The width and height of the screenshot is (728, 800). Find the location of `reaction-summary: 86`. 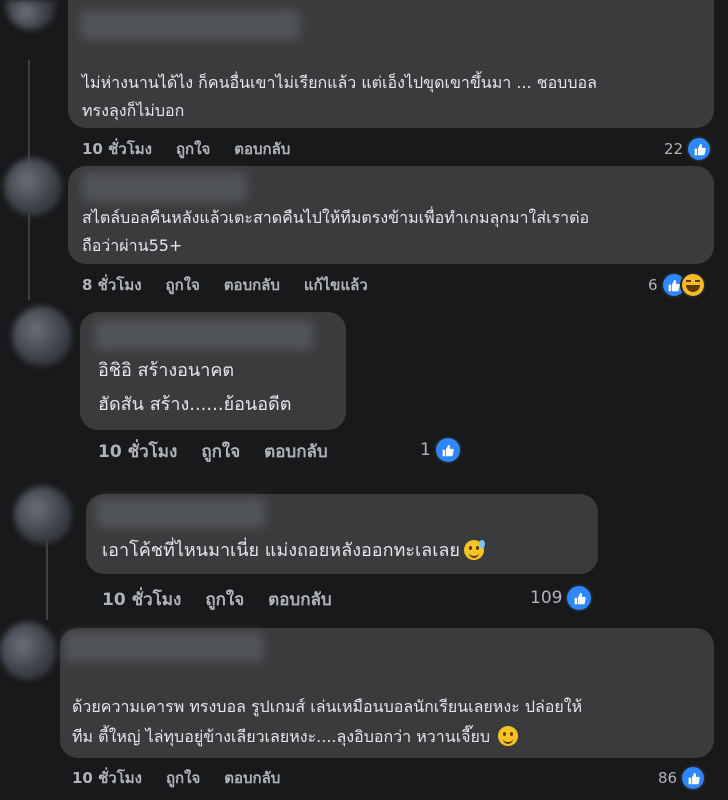

reaction-summary: 86 is located at coordinates (682, 778).